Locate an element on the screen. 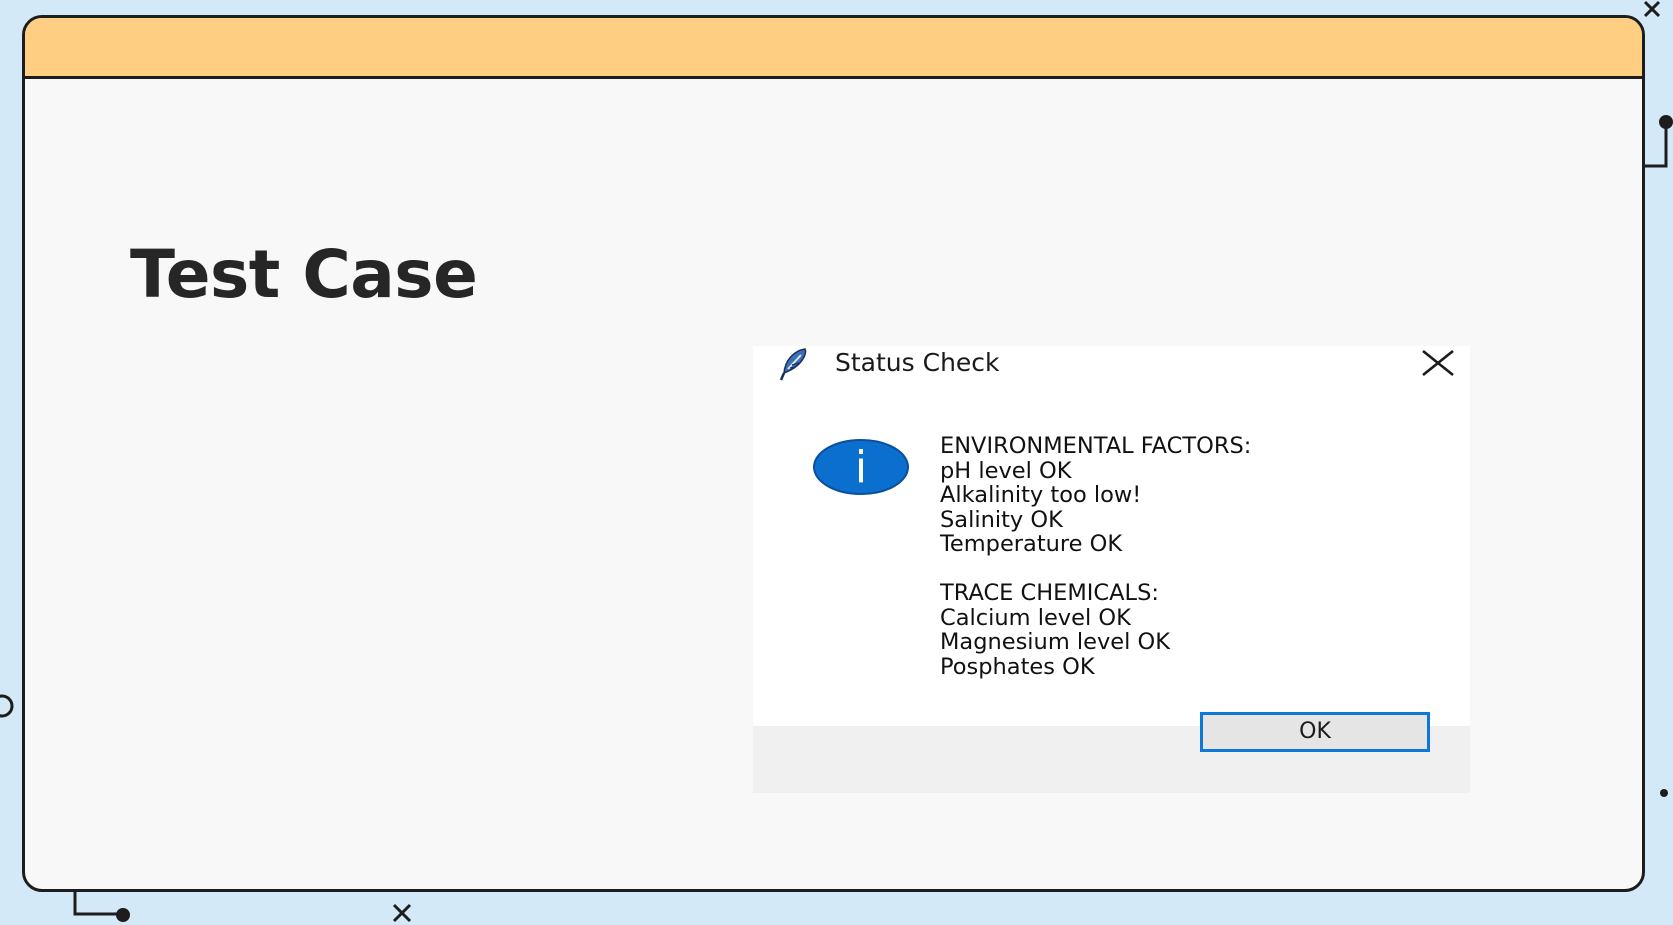 The width and height of the screenshot is (1673, 925). message-line: Temperature OK is located at coordinates (1031, 544).